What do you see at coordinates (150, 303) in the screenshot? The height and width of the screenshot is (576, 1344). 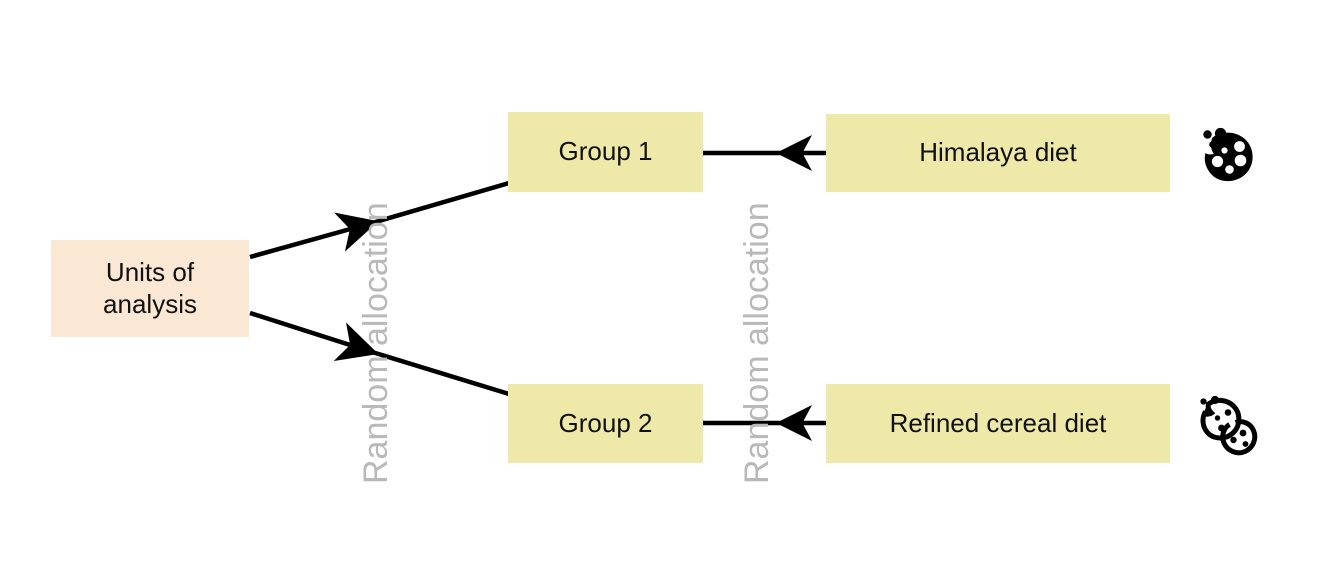 I see `node-units-of-analysis-label-line2: analysis` at bounding box center [150, 303].